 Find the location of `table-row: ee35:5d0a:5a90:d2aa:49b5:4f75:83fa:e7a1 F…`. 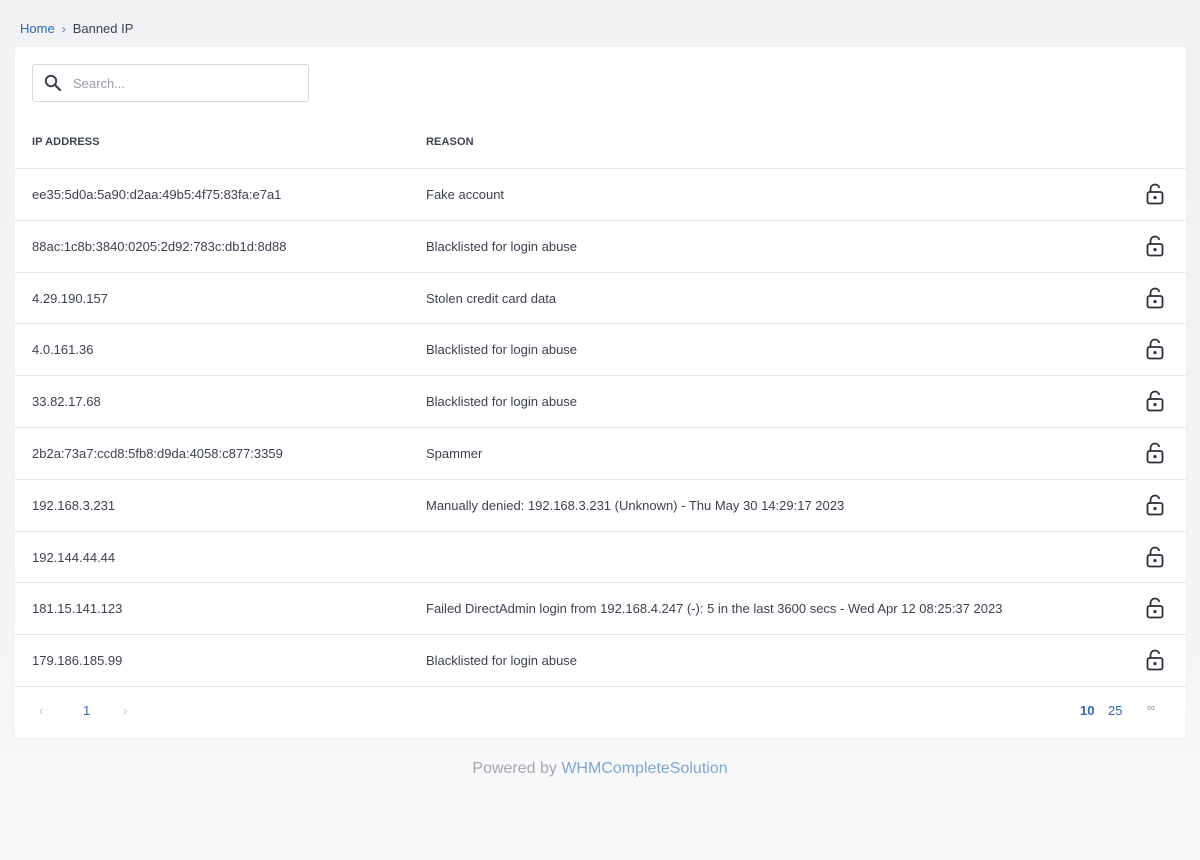

table-row: ee35:5d0a:5a90:d2aa:49b5:4f75:83fa:e7a1 F… is located at coordinates (600, 195).